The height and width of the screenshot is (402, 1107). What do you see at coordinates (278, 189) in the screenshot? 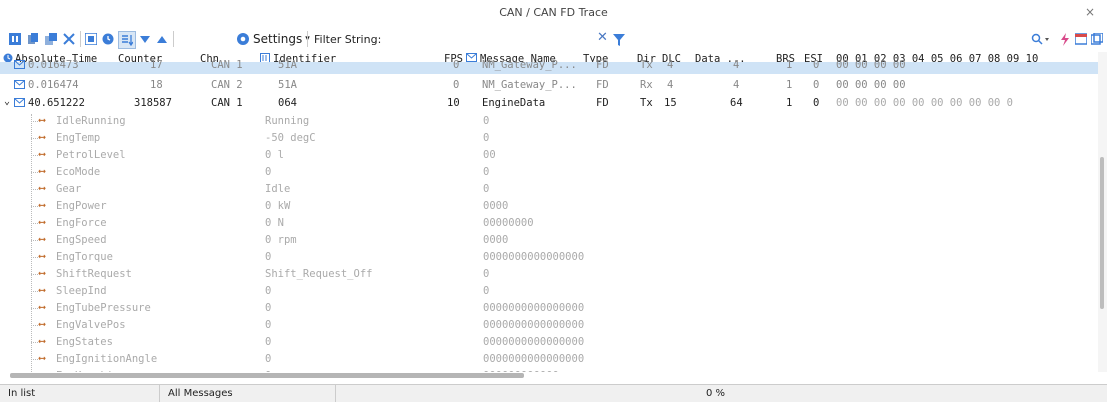
I see `signal-physical-value: Idle` at bounding box center [278, 189].